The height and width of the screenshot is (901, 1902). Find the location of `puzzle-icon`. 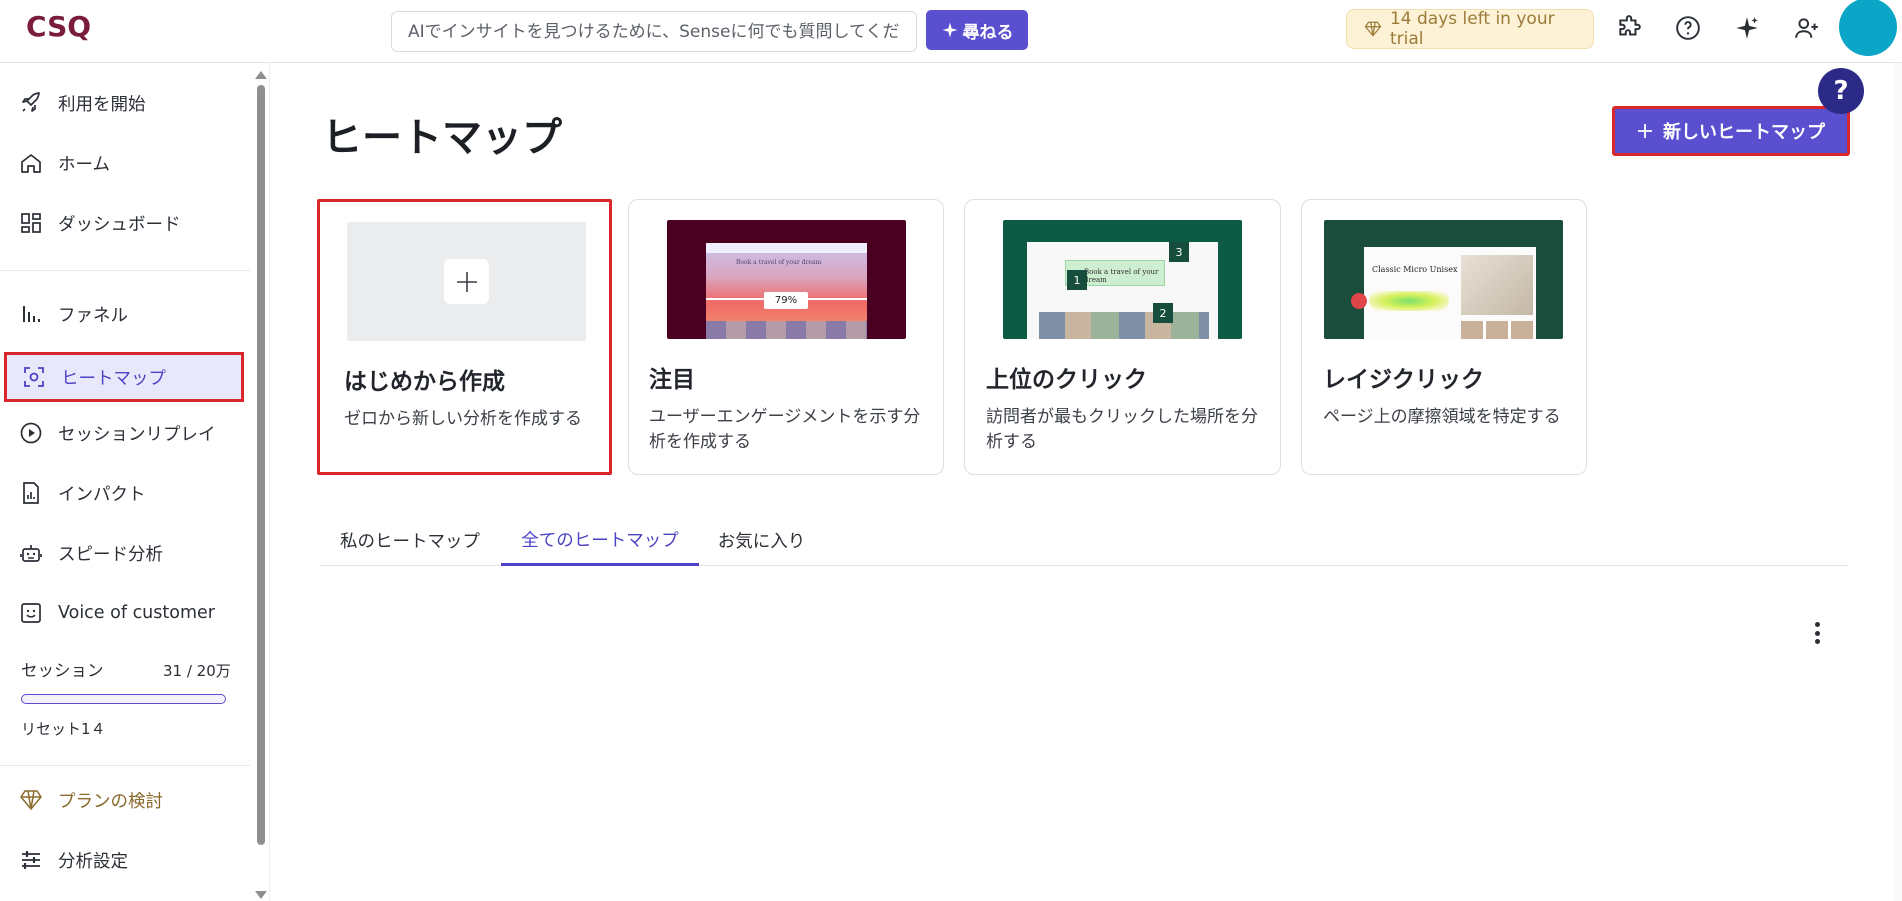

puzzle-icon is located at coordinates (1629, 28).